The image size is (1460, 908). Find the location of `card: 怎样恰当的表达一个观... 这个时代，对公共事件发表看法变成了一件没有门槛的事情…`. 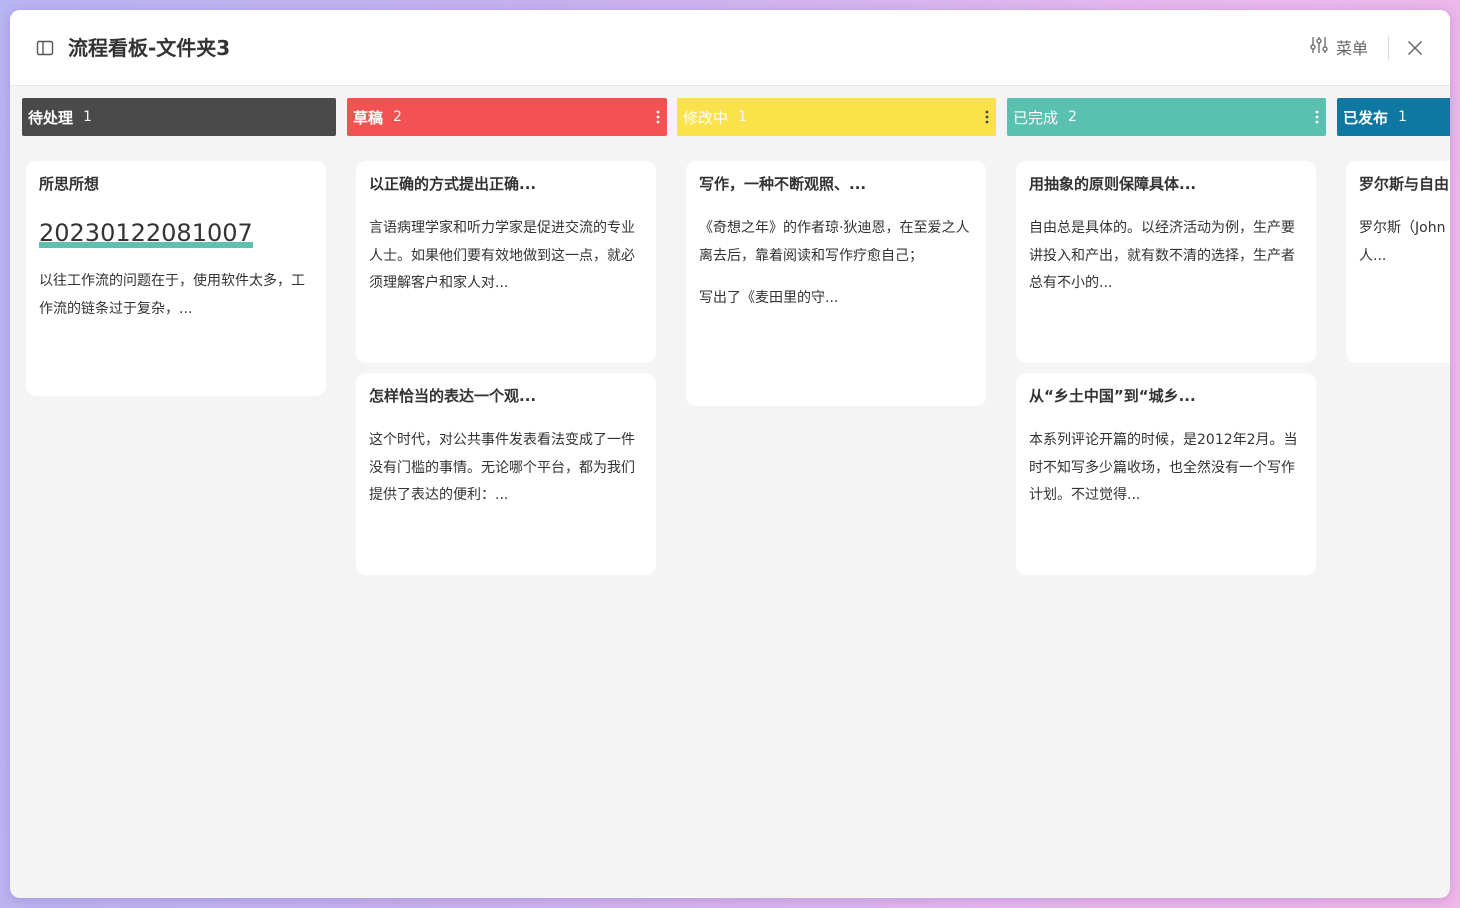

card: 怎样恰当的表达一个观... 这个时代，对公共事件发表看法变成了一件没有门槛的事情… is located at coordinates (506, 474).